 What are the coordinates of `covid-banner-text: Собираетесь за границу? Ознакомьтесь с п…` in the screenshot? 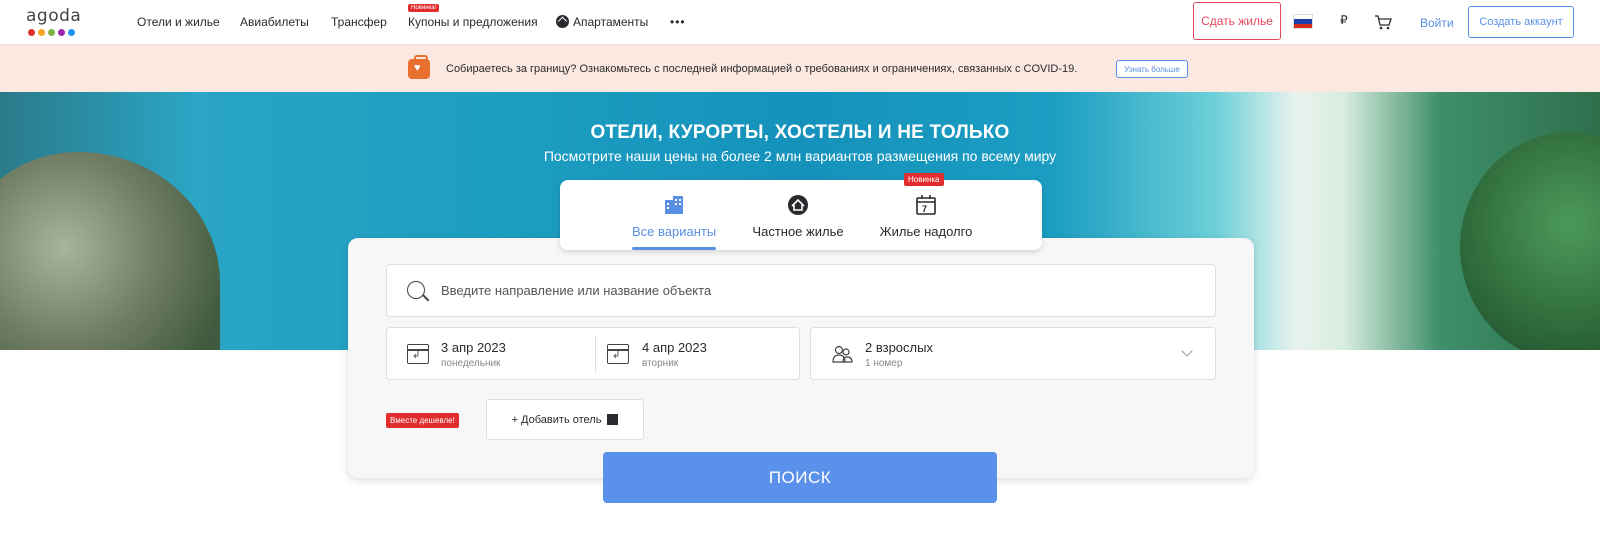 It's located at (762, 69).